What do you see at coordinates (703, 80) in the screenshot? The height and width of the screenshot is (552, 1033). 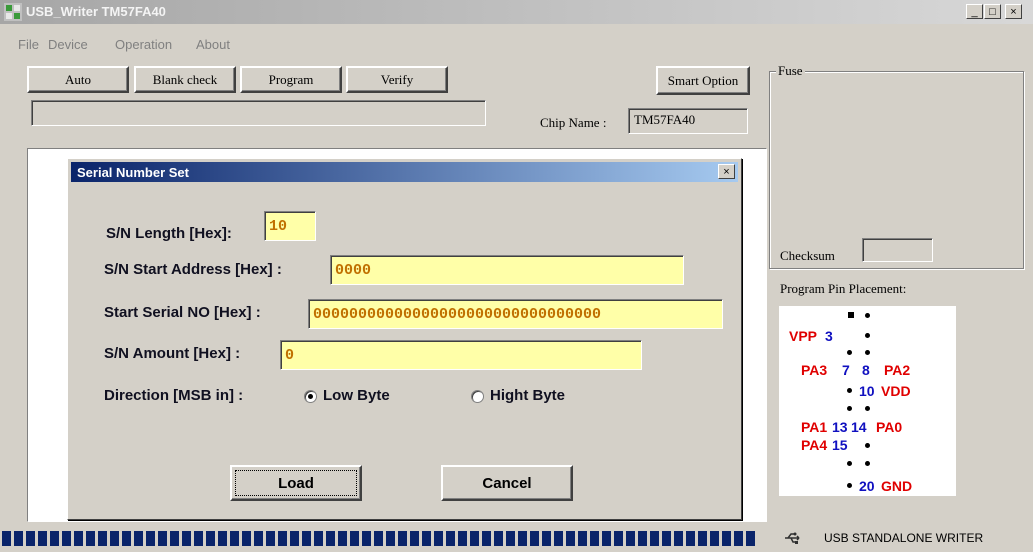 I see `smart-option-button: Smart Option` at bounding box center [703, 80].